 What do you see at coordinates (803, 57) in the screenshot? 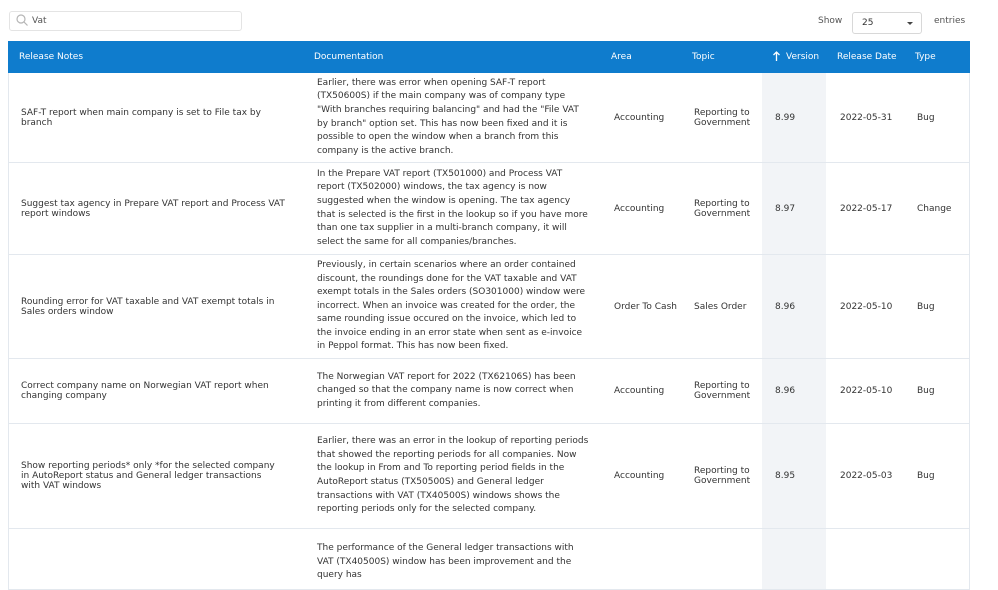
I see `column-header-version-label: Version` at bounding box center [803, 57].